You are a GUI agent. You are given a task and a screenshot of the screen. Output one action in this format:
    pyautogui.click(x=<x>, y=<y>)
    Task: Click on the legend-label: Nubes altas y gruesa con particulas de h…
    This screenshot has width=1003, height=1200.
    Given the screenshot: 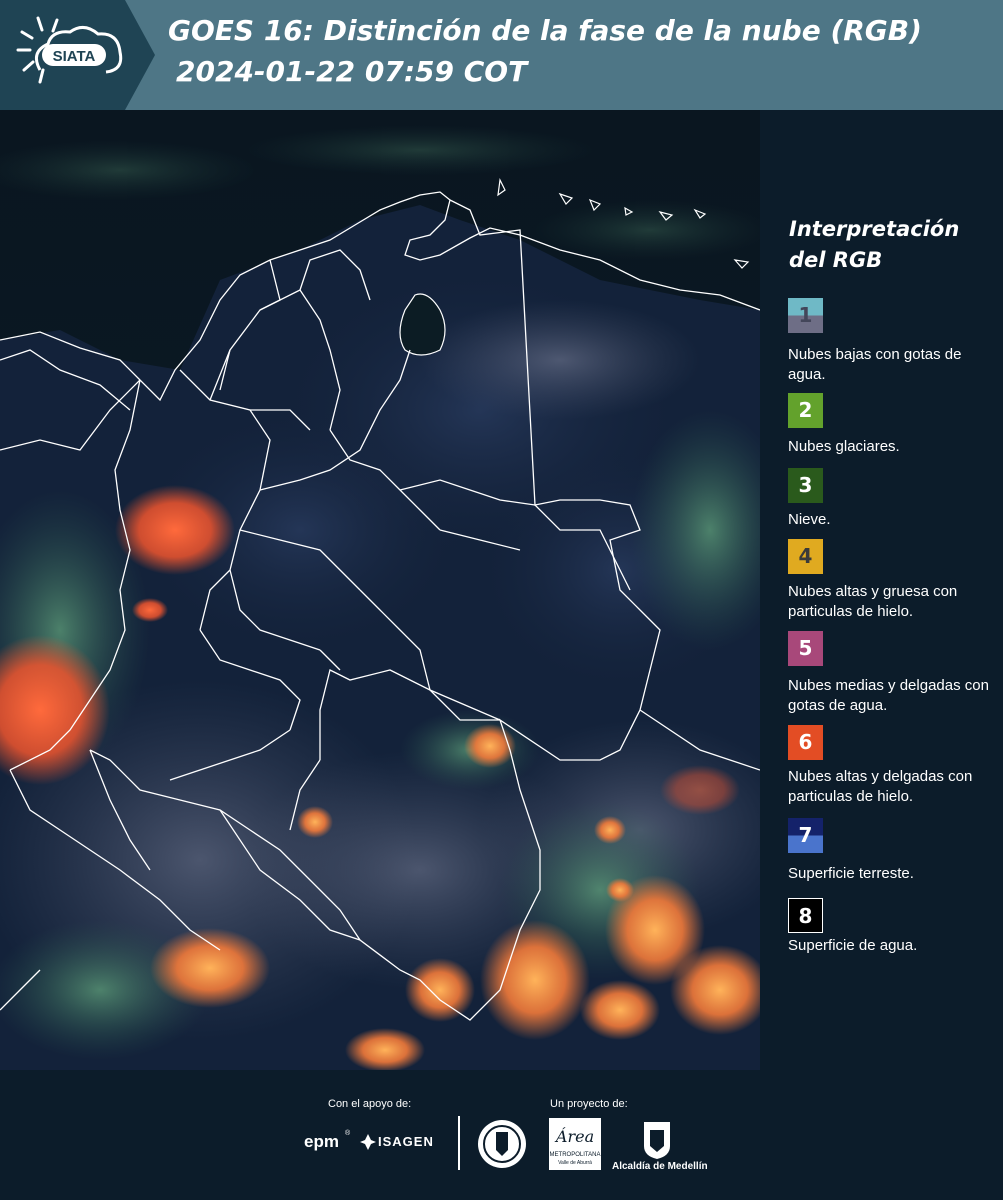 What is the action you would take?
    pyautogui.click(x=873, y=601)
    